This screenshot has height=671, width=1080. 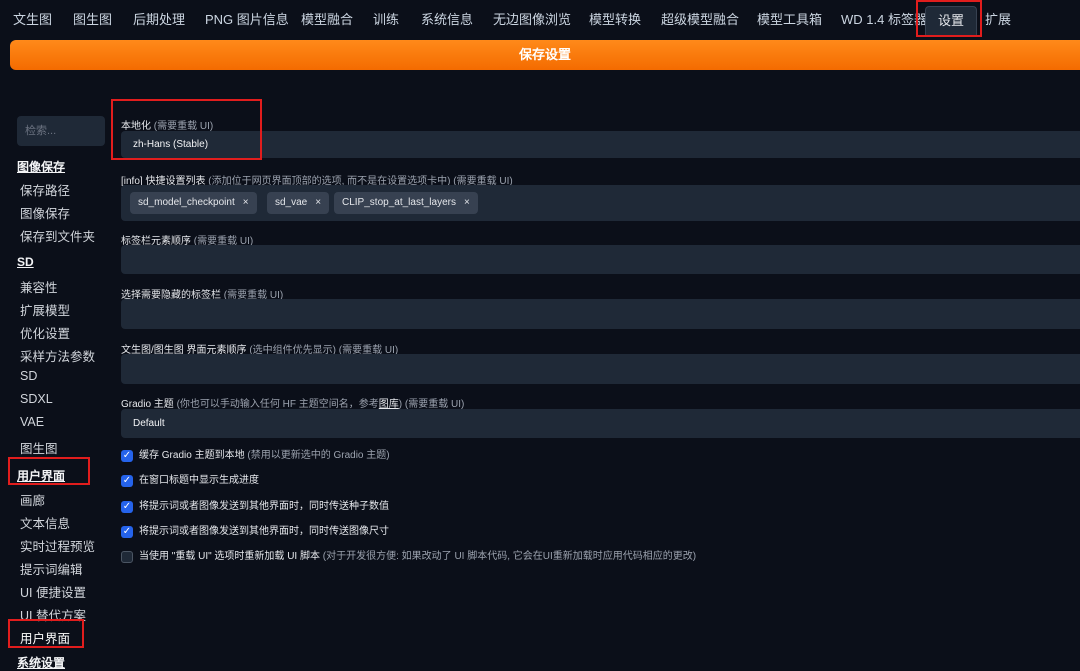 I want to click on tab-img2img: 图生图, so click(x=92, y=20).